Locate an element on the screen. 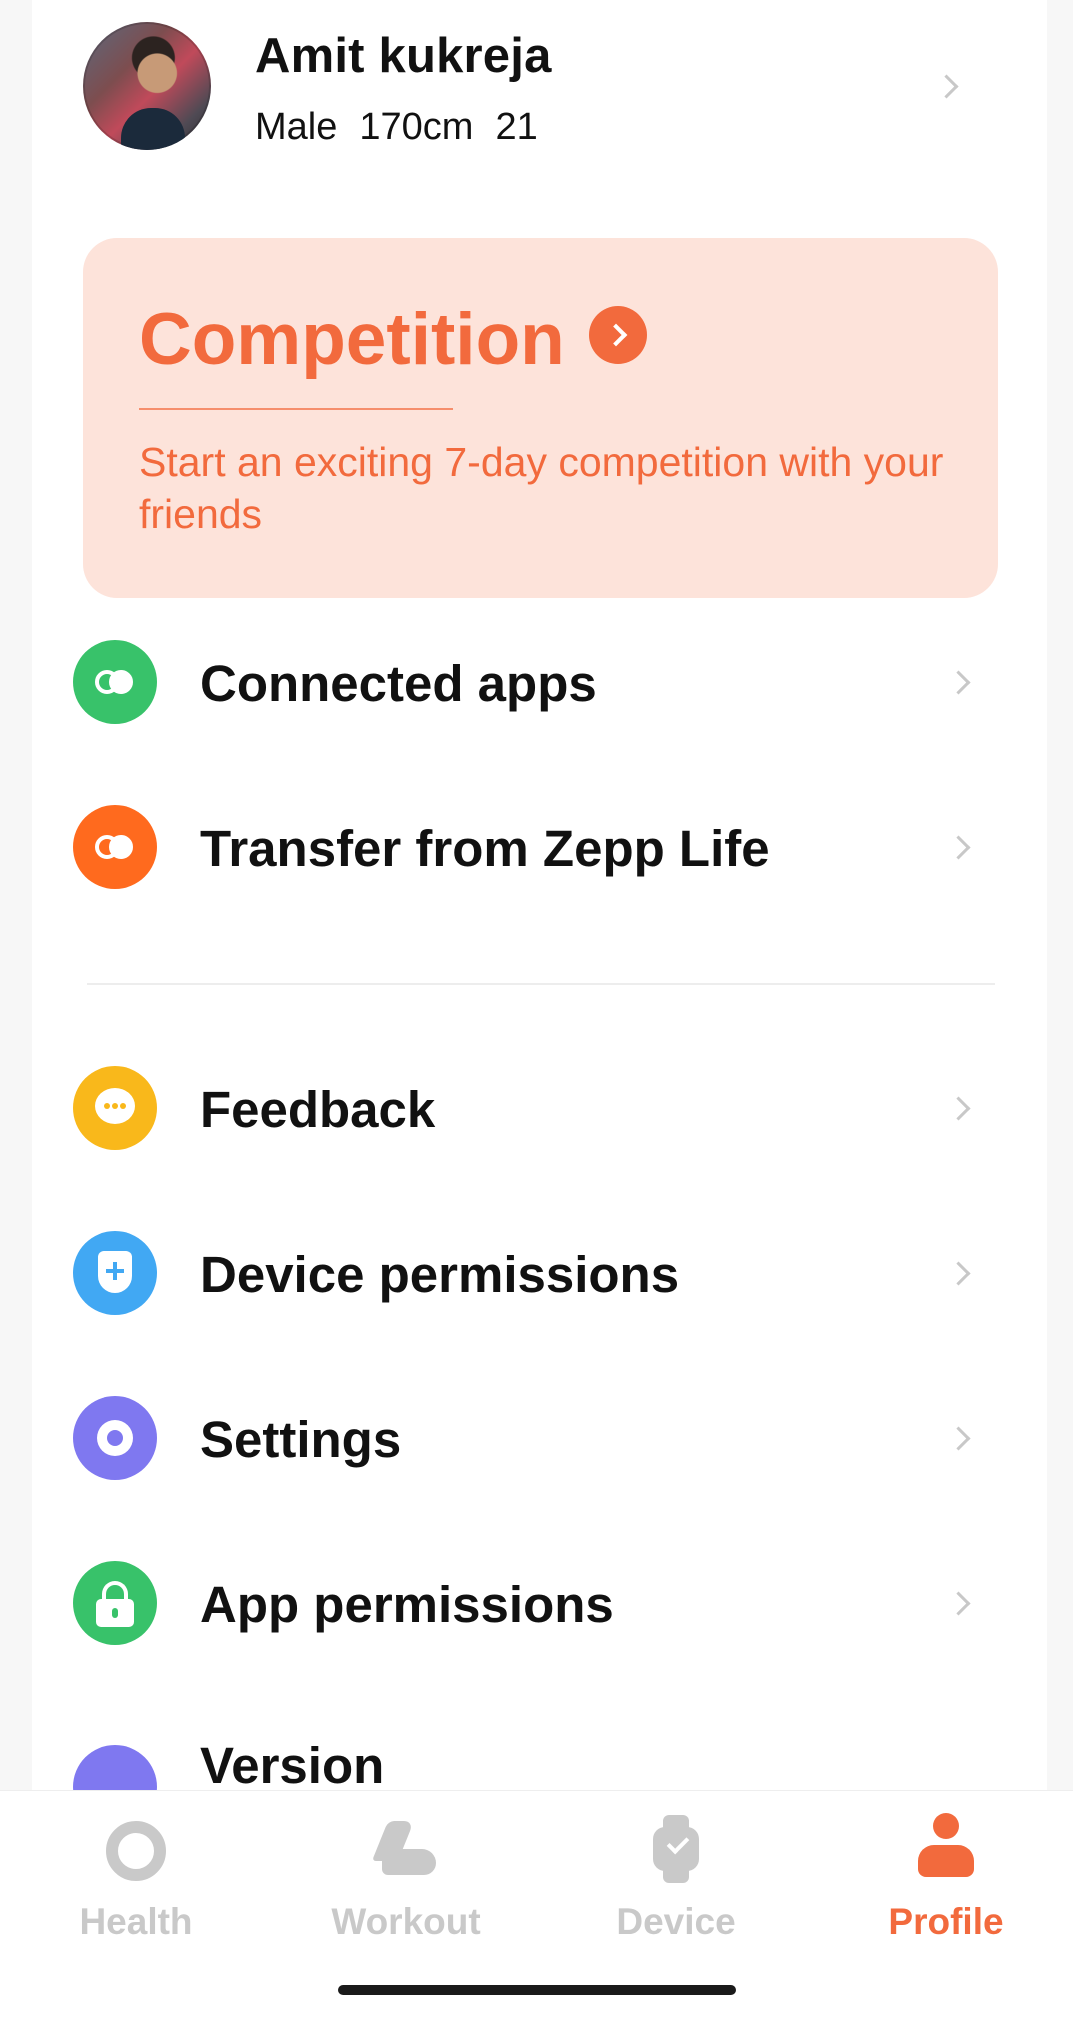  menu-item-version: Version is located at coordinates (292, 1765).